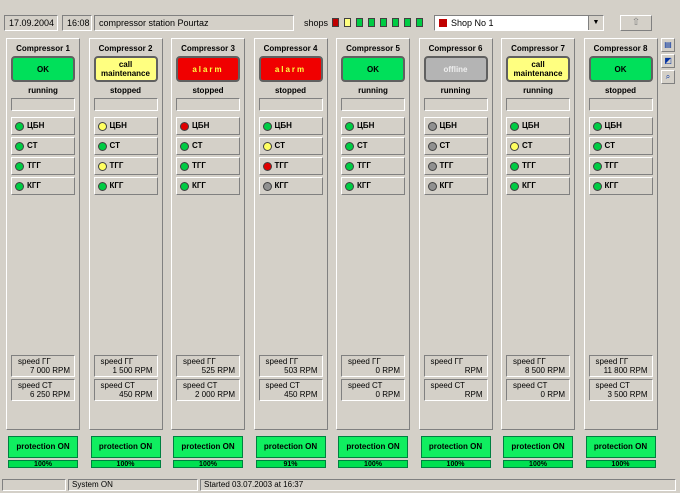  What do you see at coordinates (519, 23) in the screenshot?
I see `shop-select: Shop No 1 ▼` at bounding box center [519, 23].